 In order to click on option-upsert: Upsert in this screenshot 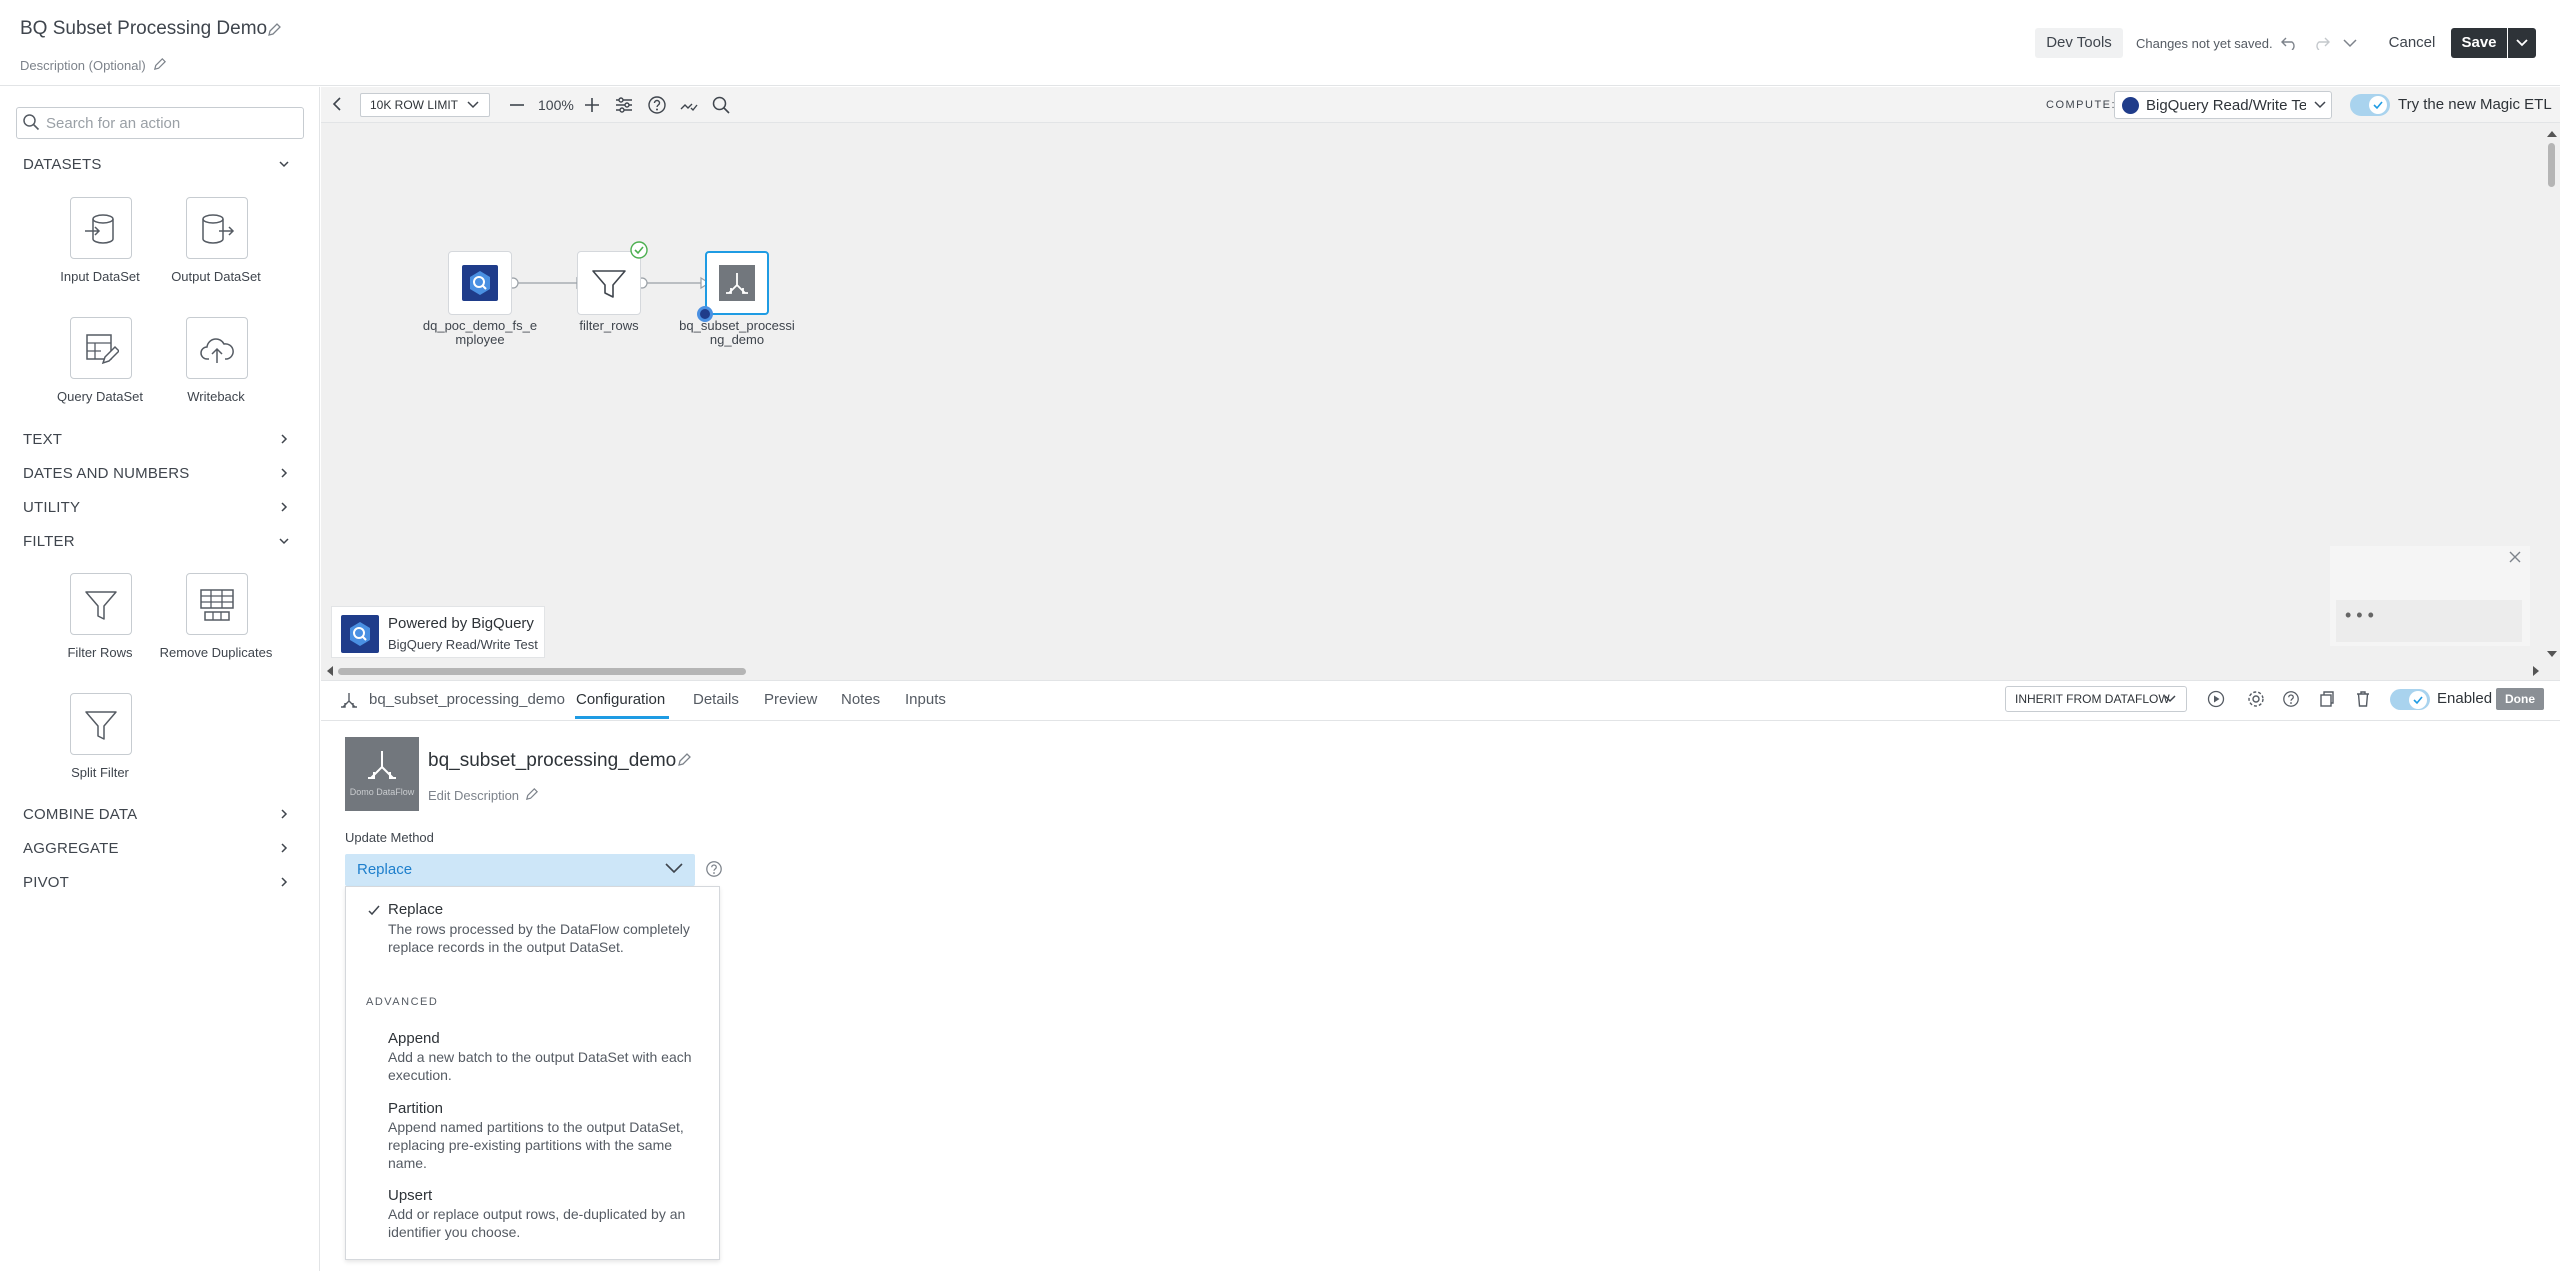, I will do `click(410, 1195)`.